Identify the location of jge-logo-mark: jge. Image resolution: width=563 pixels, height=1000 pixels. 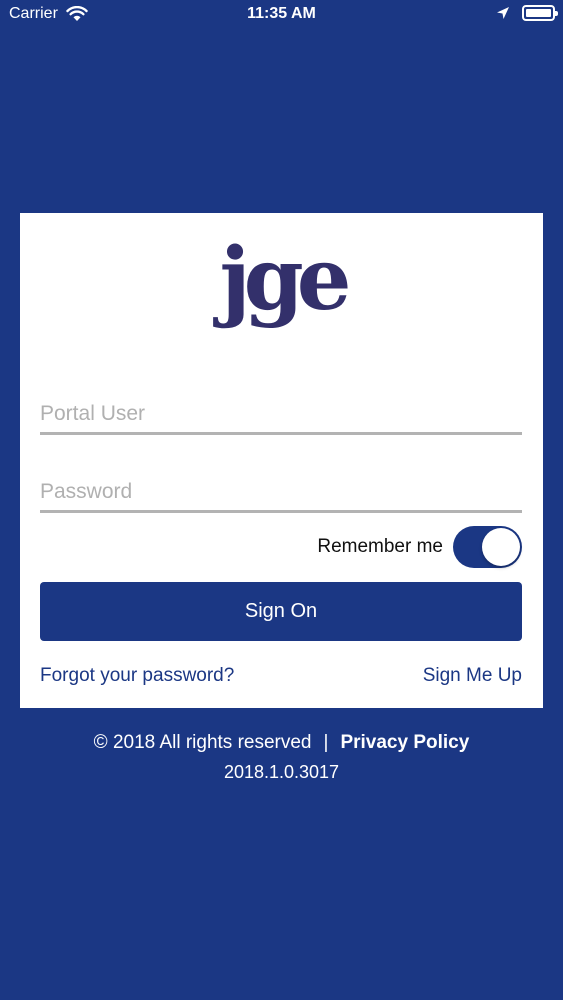
(281, 279).